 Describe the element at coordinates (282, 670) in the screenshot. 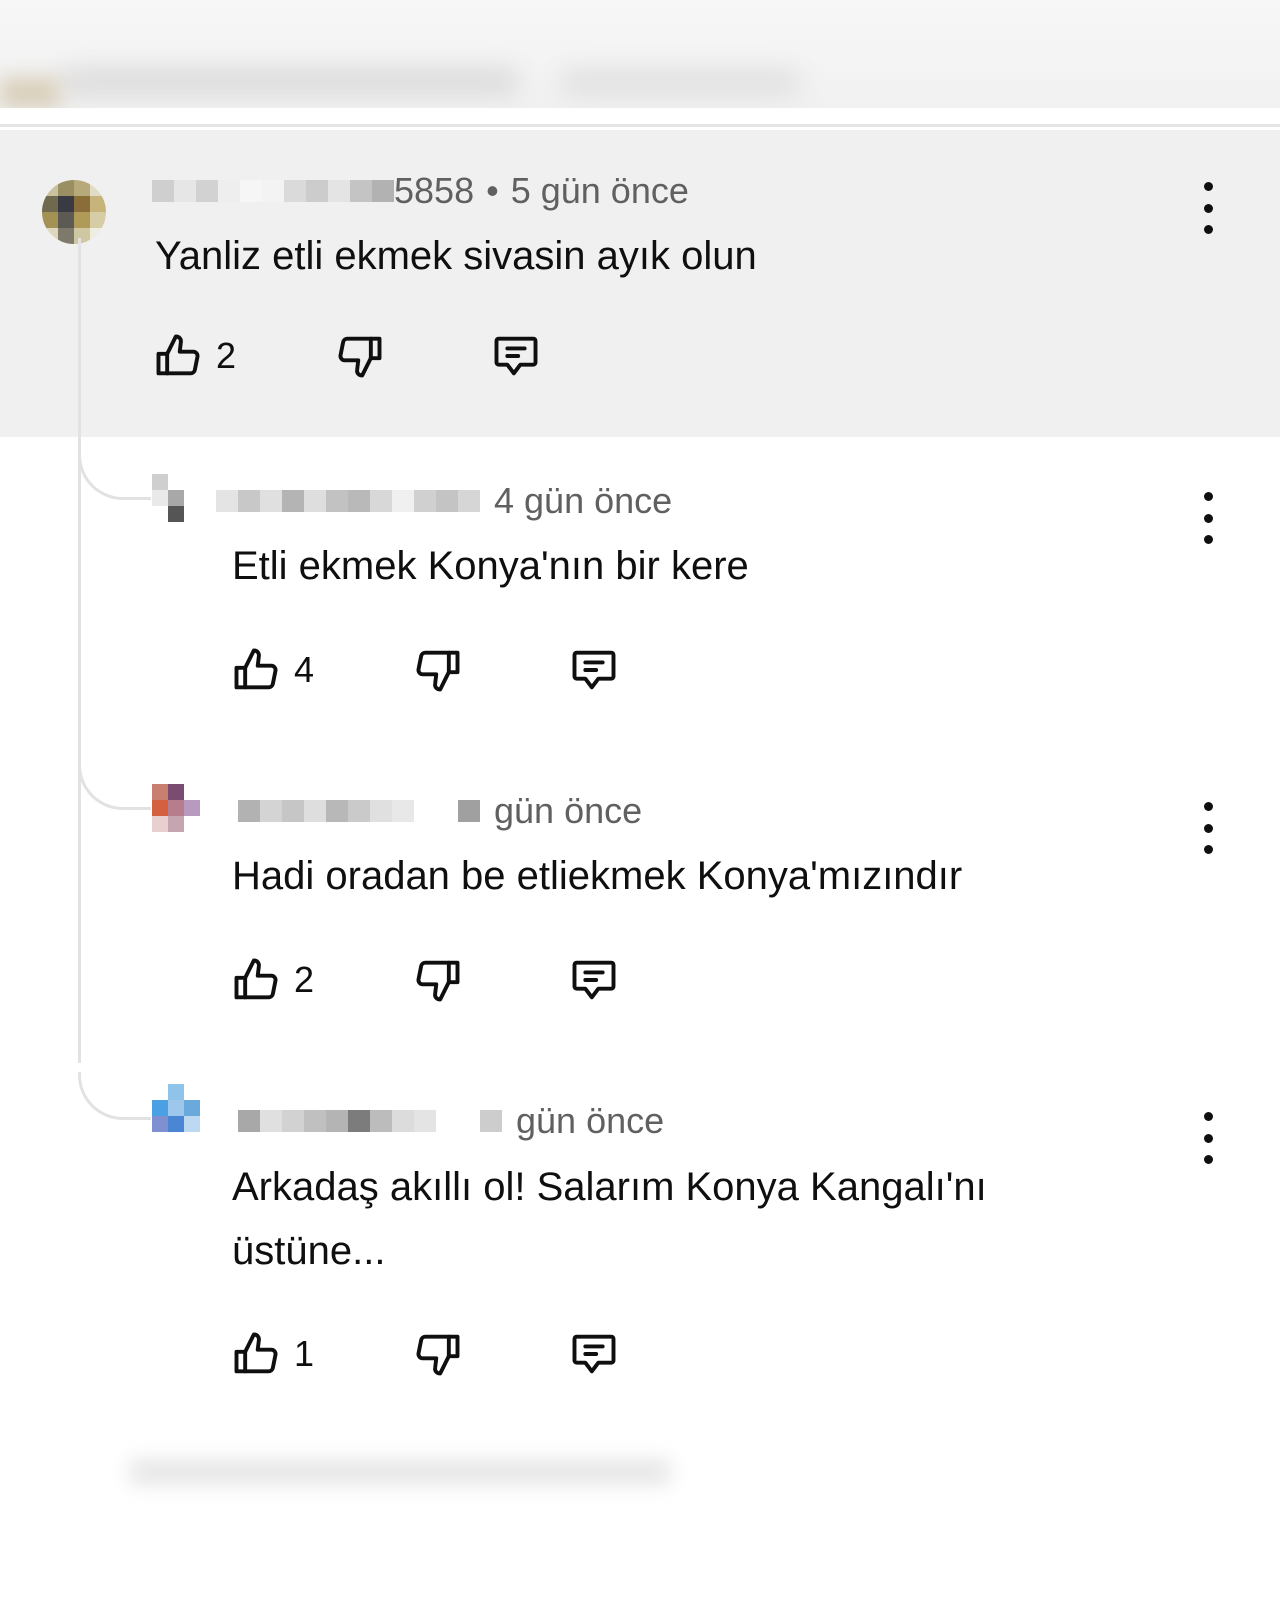

I see `like-button: 4` at that location.